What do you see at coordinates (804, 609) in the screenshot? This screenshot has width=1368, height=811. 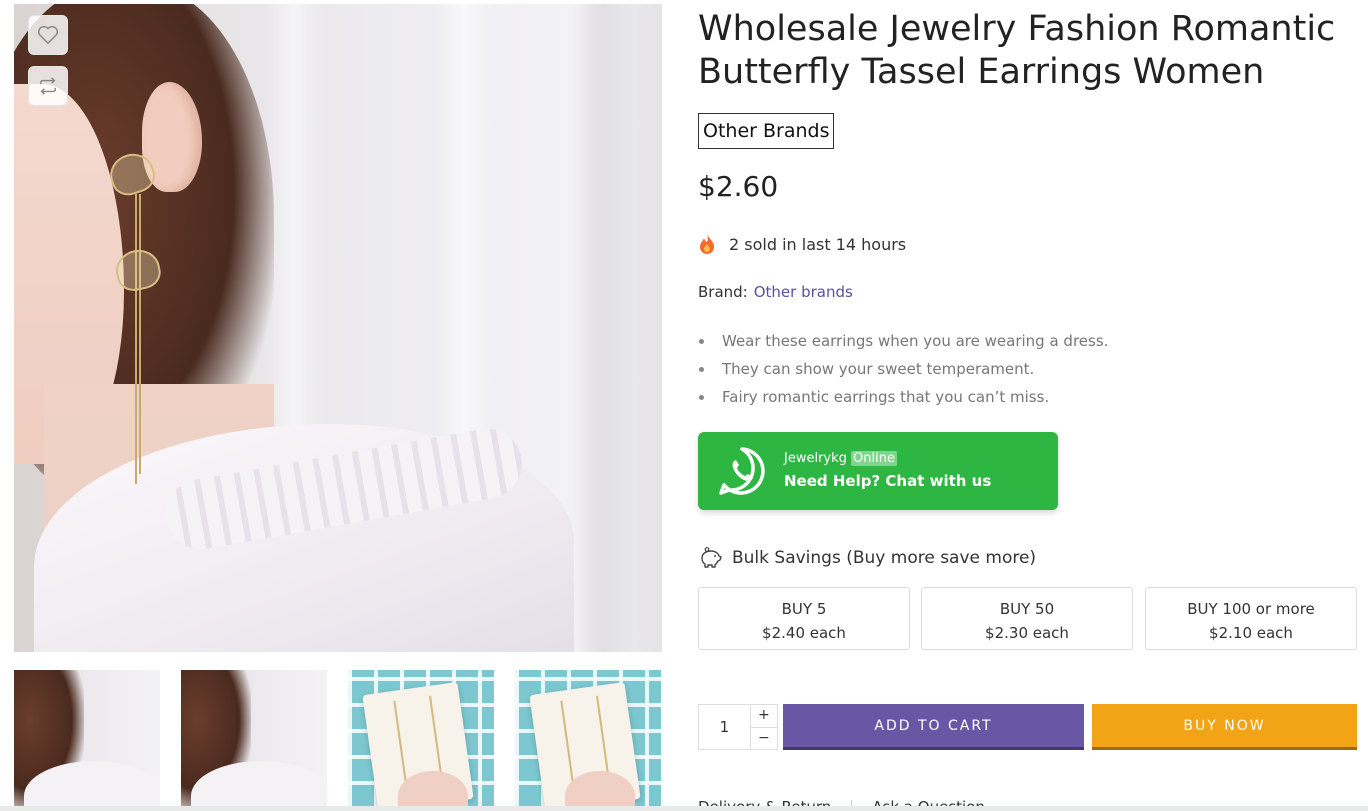 I see `tier-quantity: BUY 5` at bounding box center [804, 609].